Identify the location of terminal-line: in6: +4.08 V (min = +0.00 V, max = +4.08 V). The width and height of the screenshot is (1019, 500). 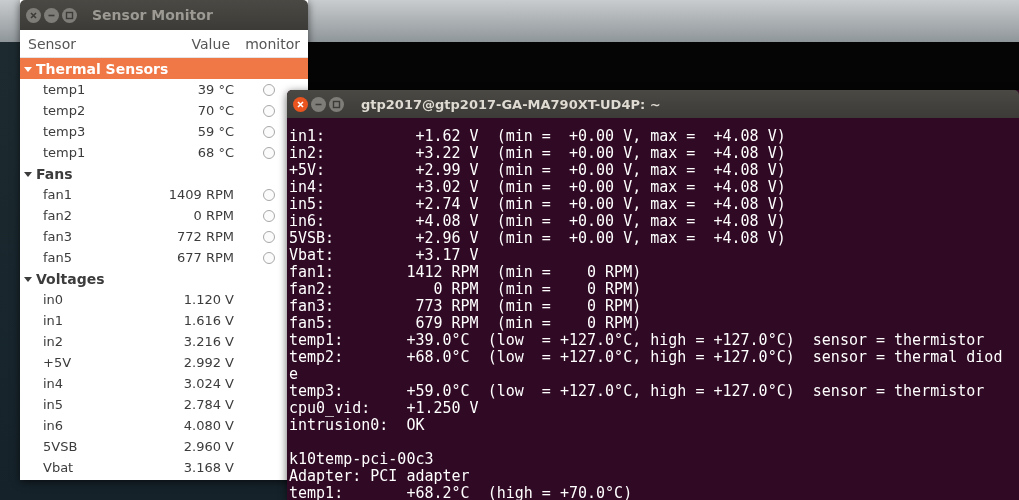
(537, 221).